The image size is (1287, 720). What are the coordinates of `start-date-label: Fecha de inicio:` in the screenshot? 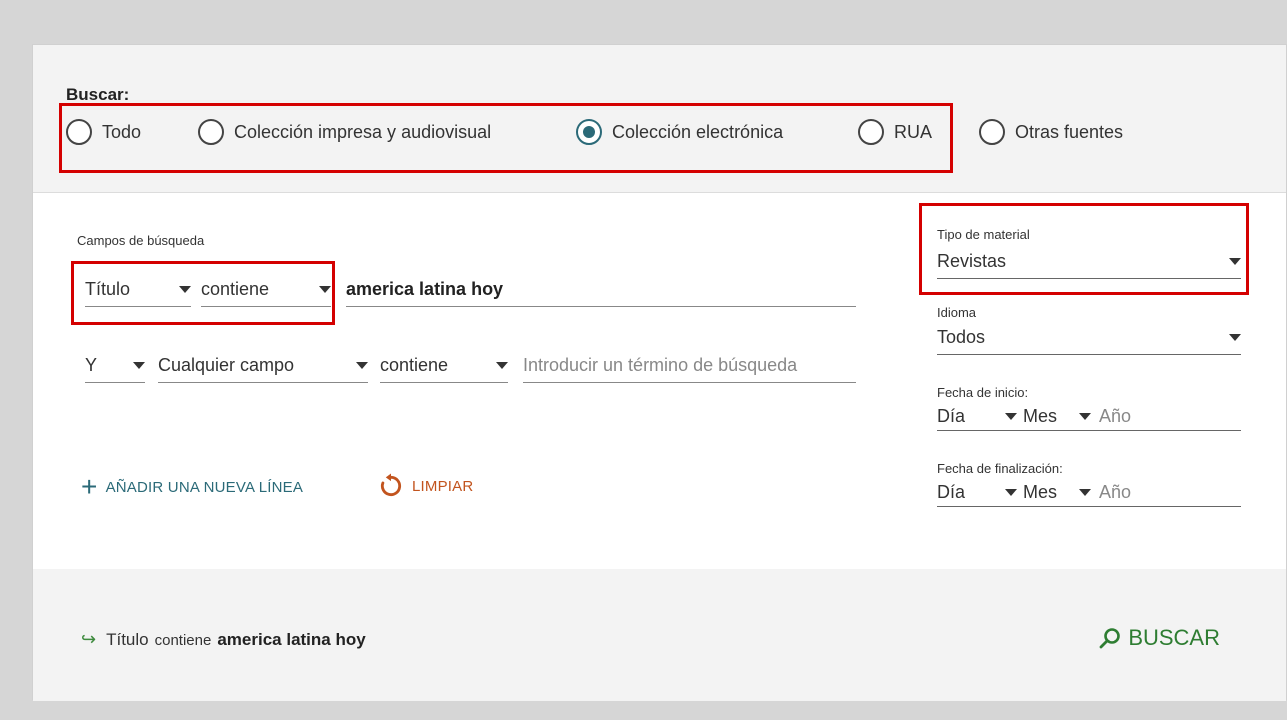 It's located at (983, 392).